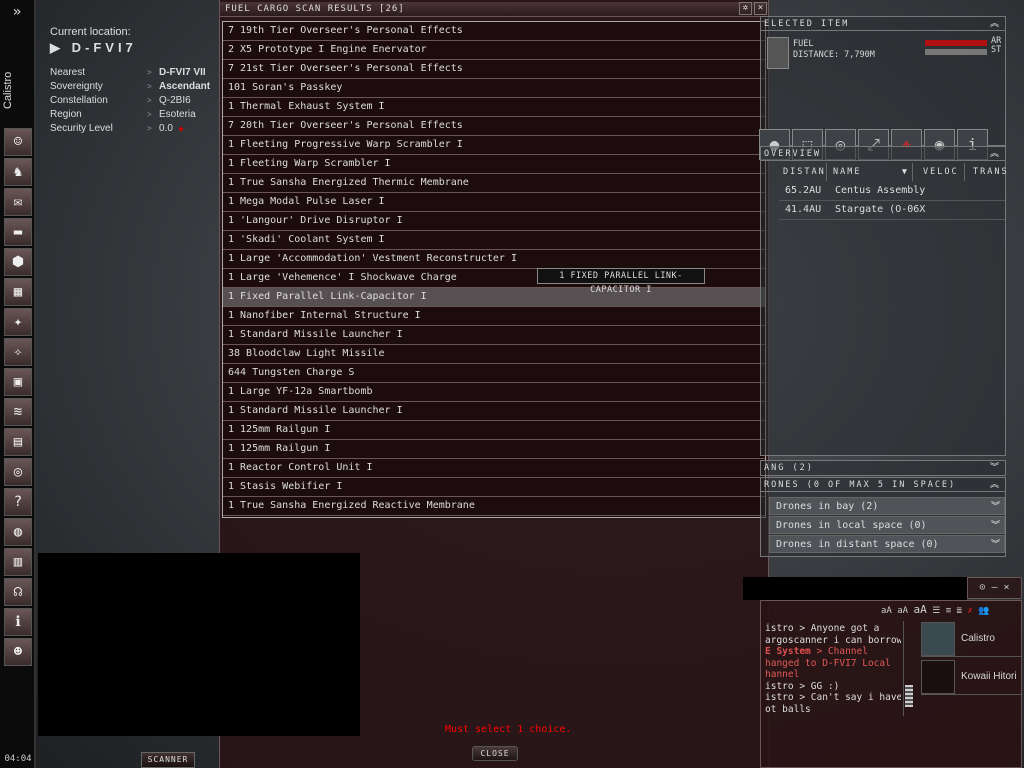 This screenshot has height=768, width=1024. Describe the element at coordinates (180, 128) in the screenshot. I see `security-indicator-icon` at that location.